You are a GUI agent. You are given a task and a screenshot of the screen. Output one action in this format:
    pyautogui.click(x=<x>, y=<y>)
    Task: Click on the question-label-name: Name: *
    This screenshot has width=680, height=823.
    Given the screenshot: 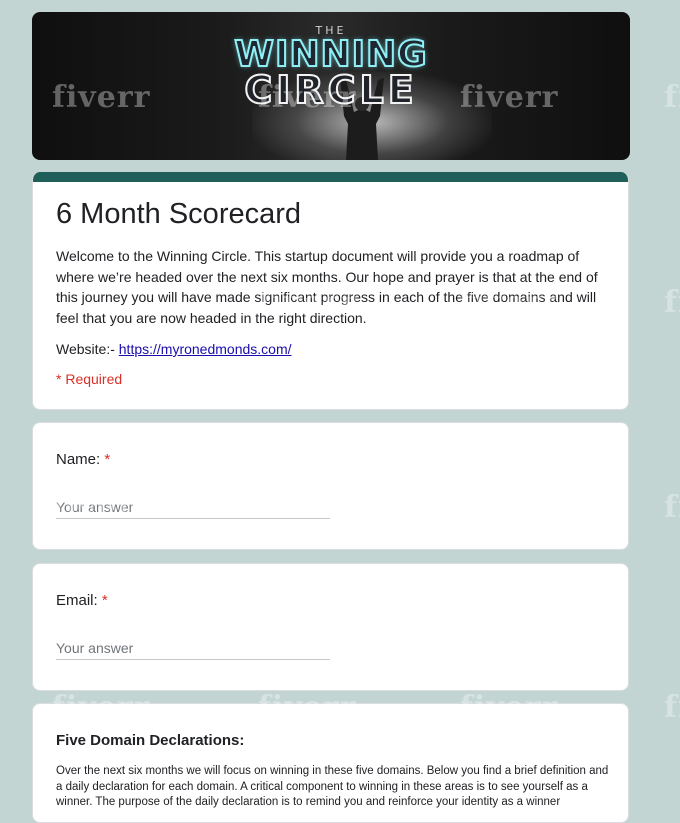 What is the action you would take?
    pyautogui.click(x=83, y=459)
    